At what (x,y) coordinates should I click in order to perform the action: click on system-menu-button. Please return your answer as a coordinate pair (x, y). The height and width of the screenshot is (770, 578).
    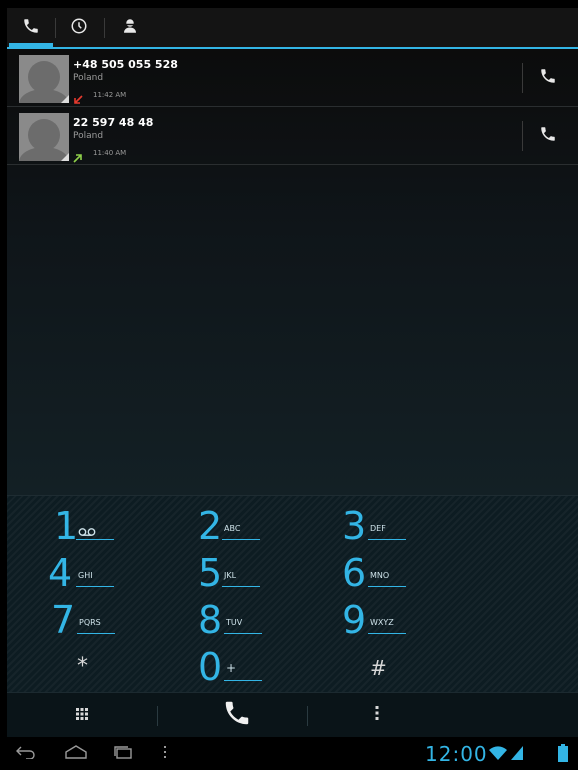
    Looking at the image, I should click on (165, 753).